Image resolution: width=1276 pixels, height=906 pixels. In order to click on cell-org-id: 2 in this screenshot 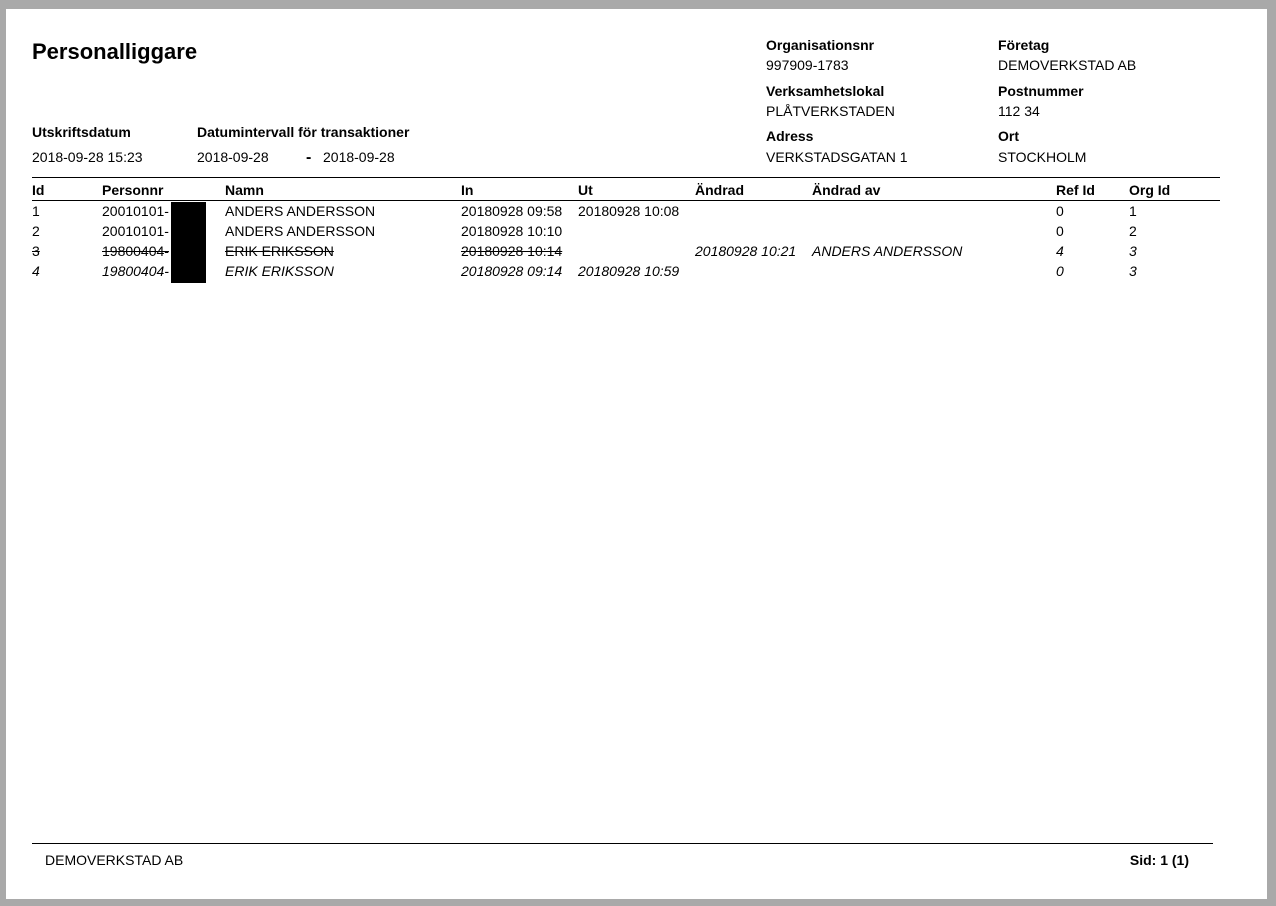, I will do `click(1133, 231)`.